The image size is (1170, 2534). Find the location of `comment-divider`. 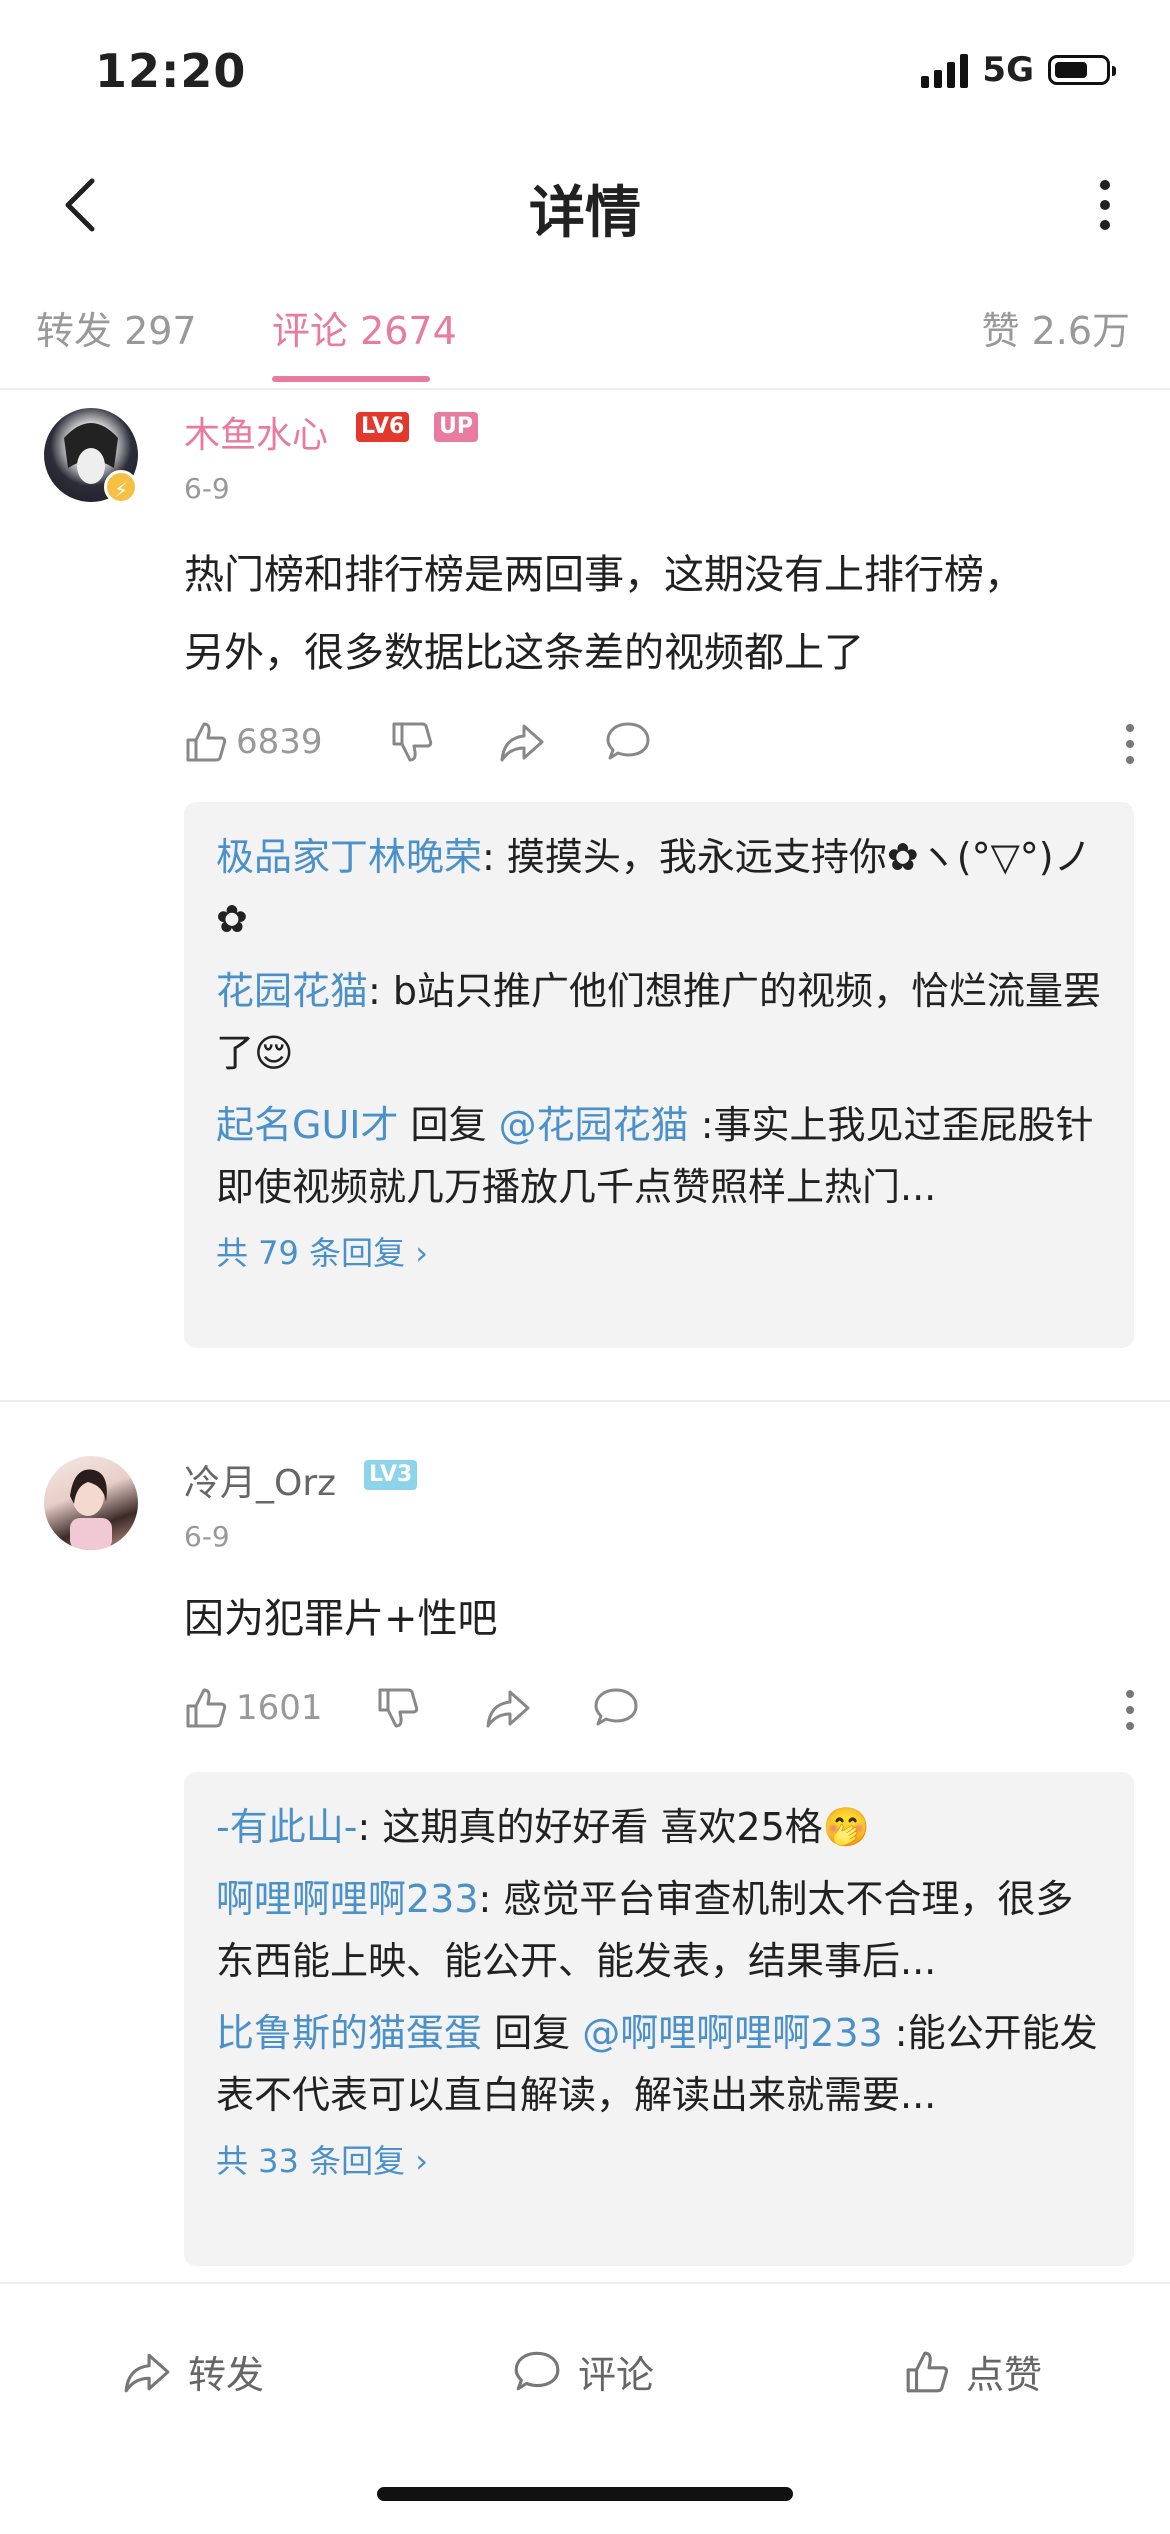

comment-divider is located at coordinates (585, 1401).